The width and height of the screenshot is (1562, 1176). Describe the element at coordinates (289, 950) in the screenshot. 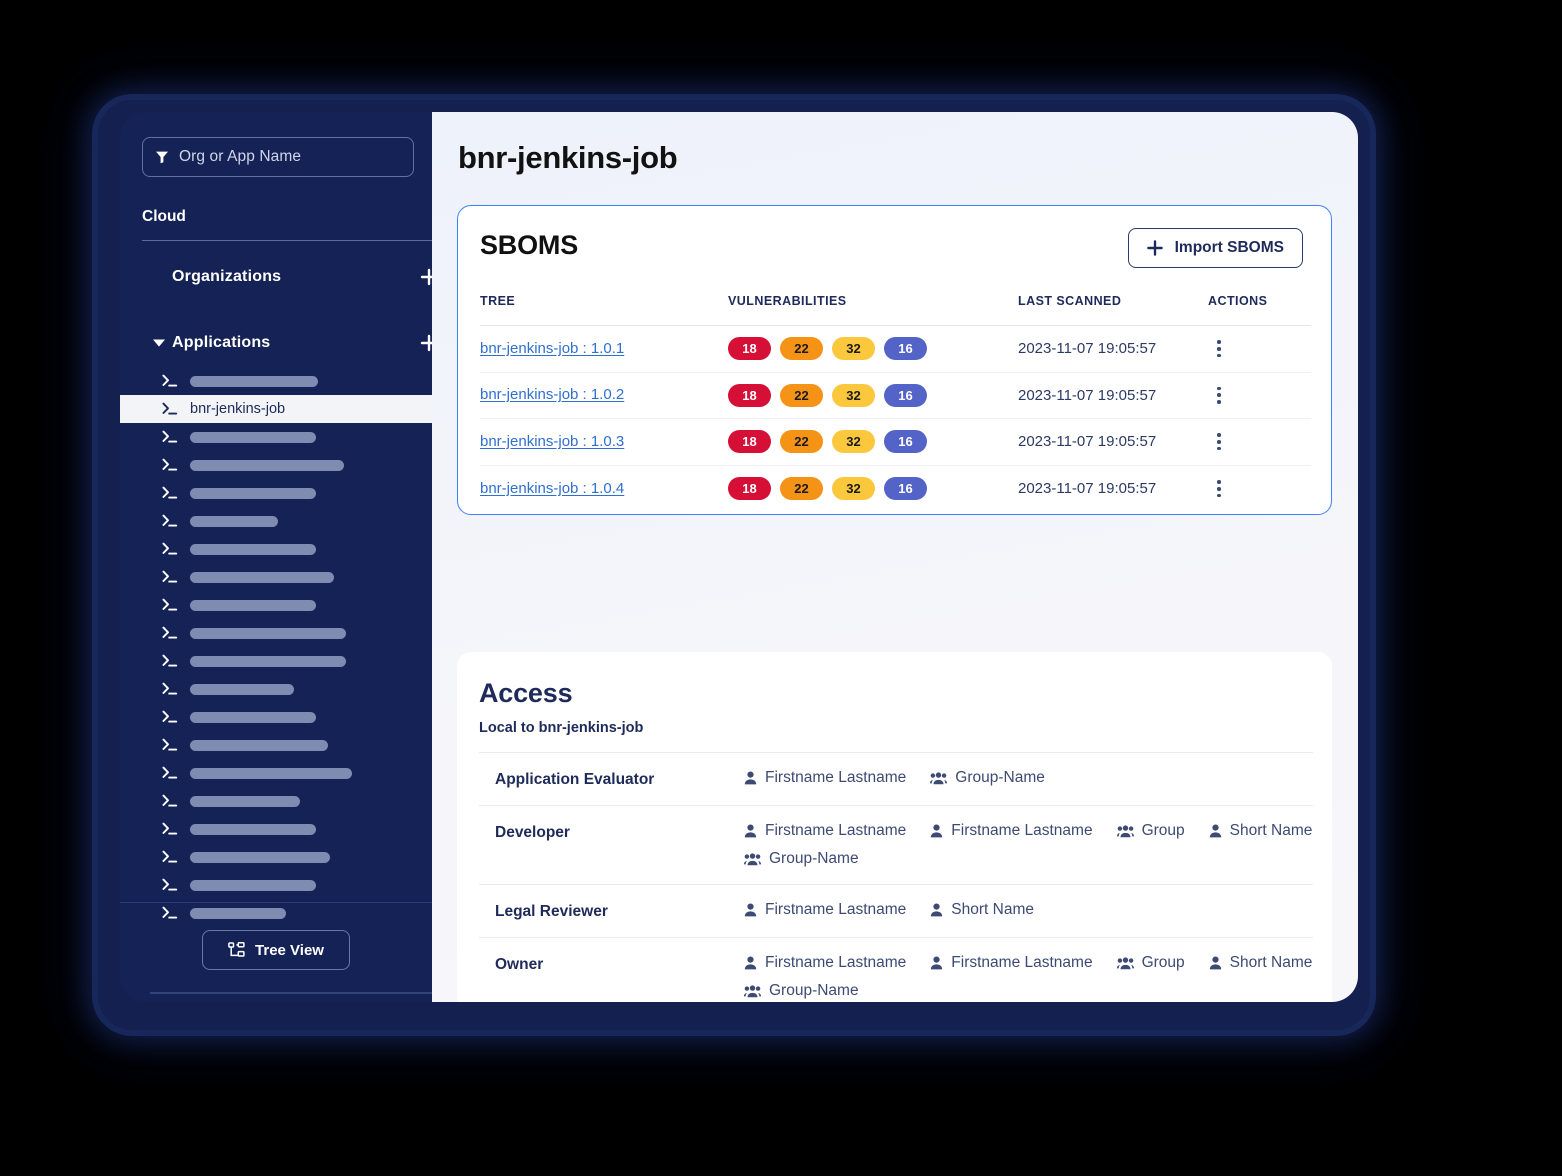

I see `tree-view-button-label: Tree View` at that location.